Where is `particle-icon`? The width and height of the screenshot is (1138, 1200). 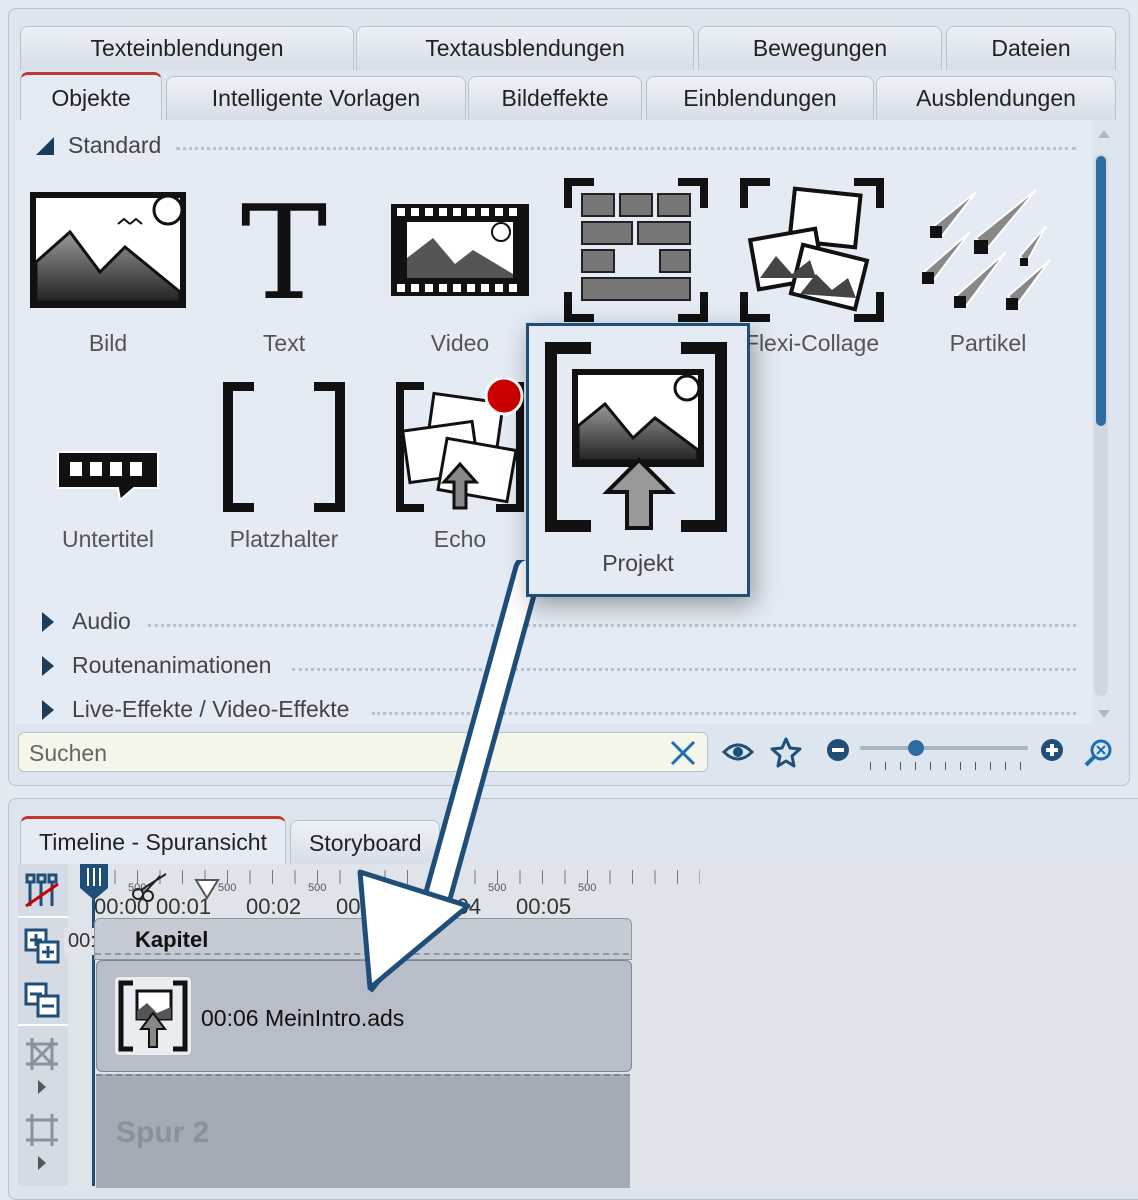 particle-icon is located at coordinates (986, 249).